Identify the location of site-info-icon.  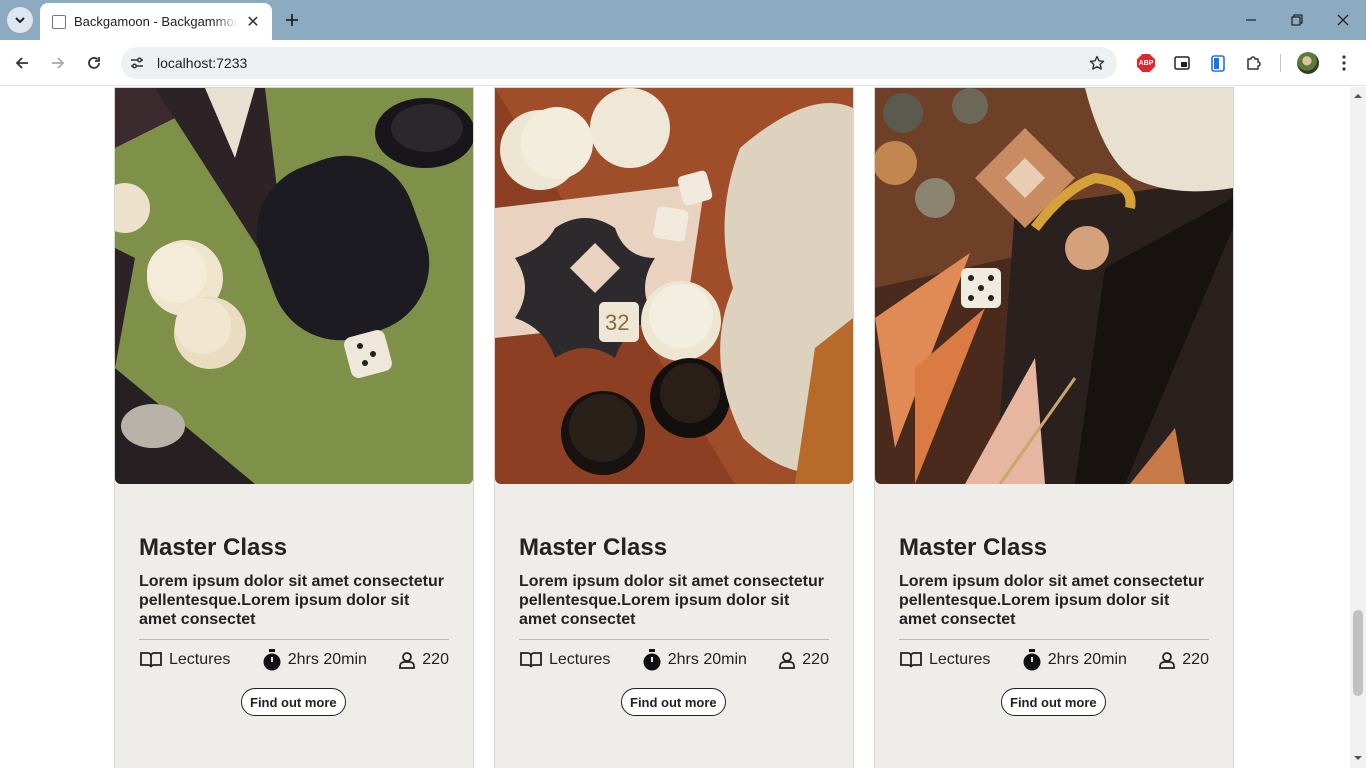
(137, 63).